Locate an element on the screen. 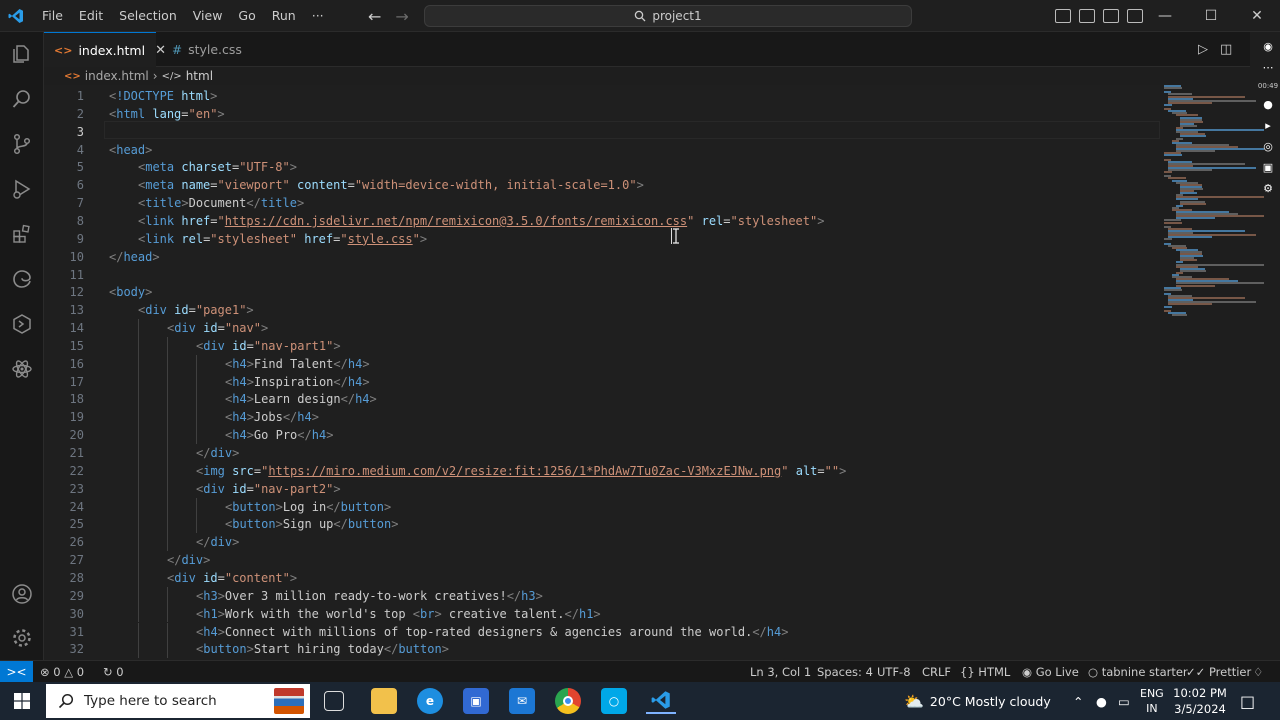  more-icon: ⋯ is located at coordinates (1268, 67).